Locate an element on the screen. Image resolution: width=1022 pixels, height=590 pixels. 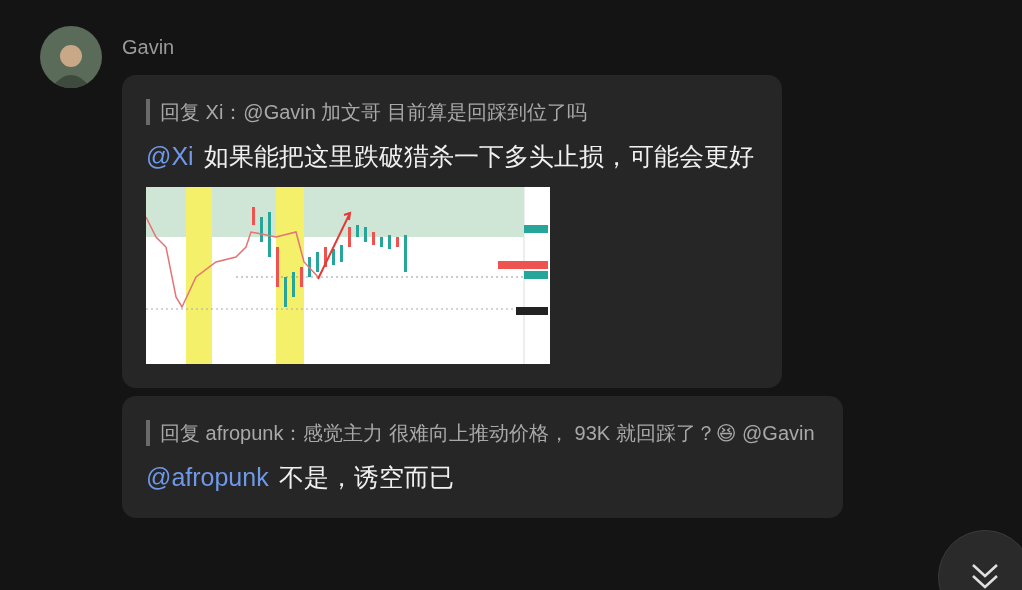
sender-name: Gavin is located at coordinates (148, 47).